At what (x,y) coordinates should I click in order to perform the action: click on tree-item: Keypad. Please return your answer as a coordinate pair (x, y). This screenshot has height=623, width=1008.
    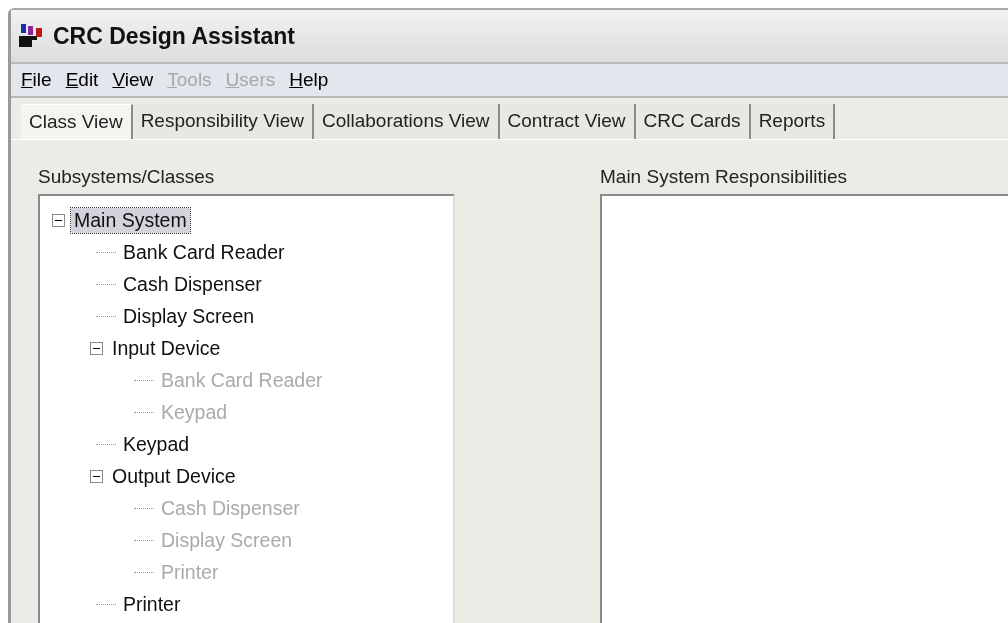
    Looking at the image, I should click on (156, 444).